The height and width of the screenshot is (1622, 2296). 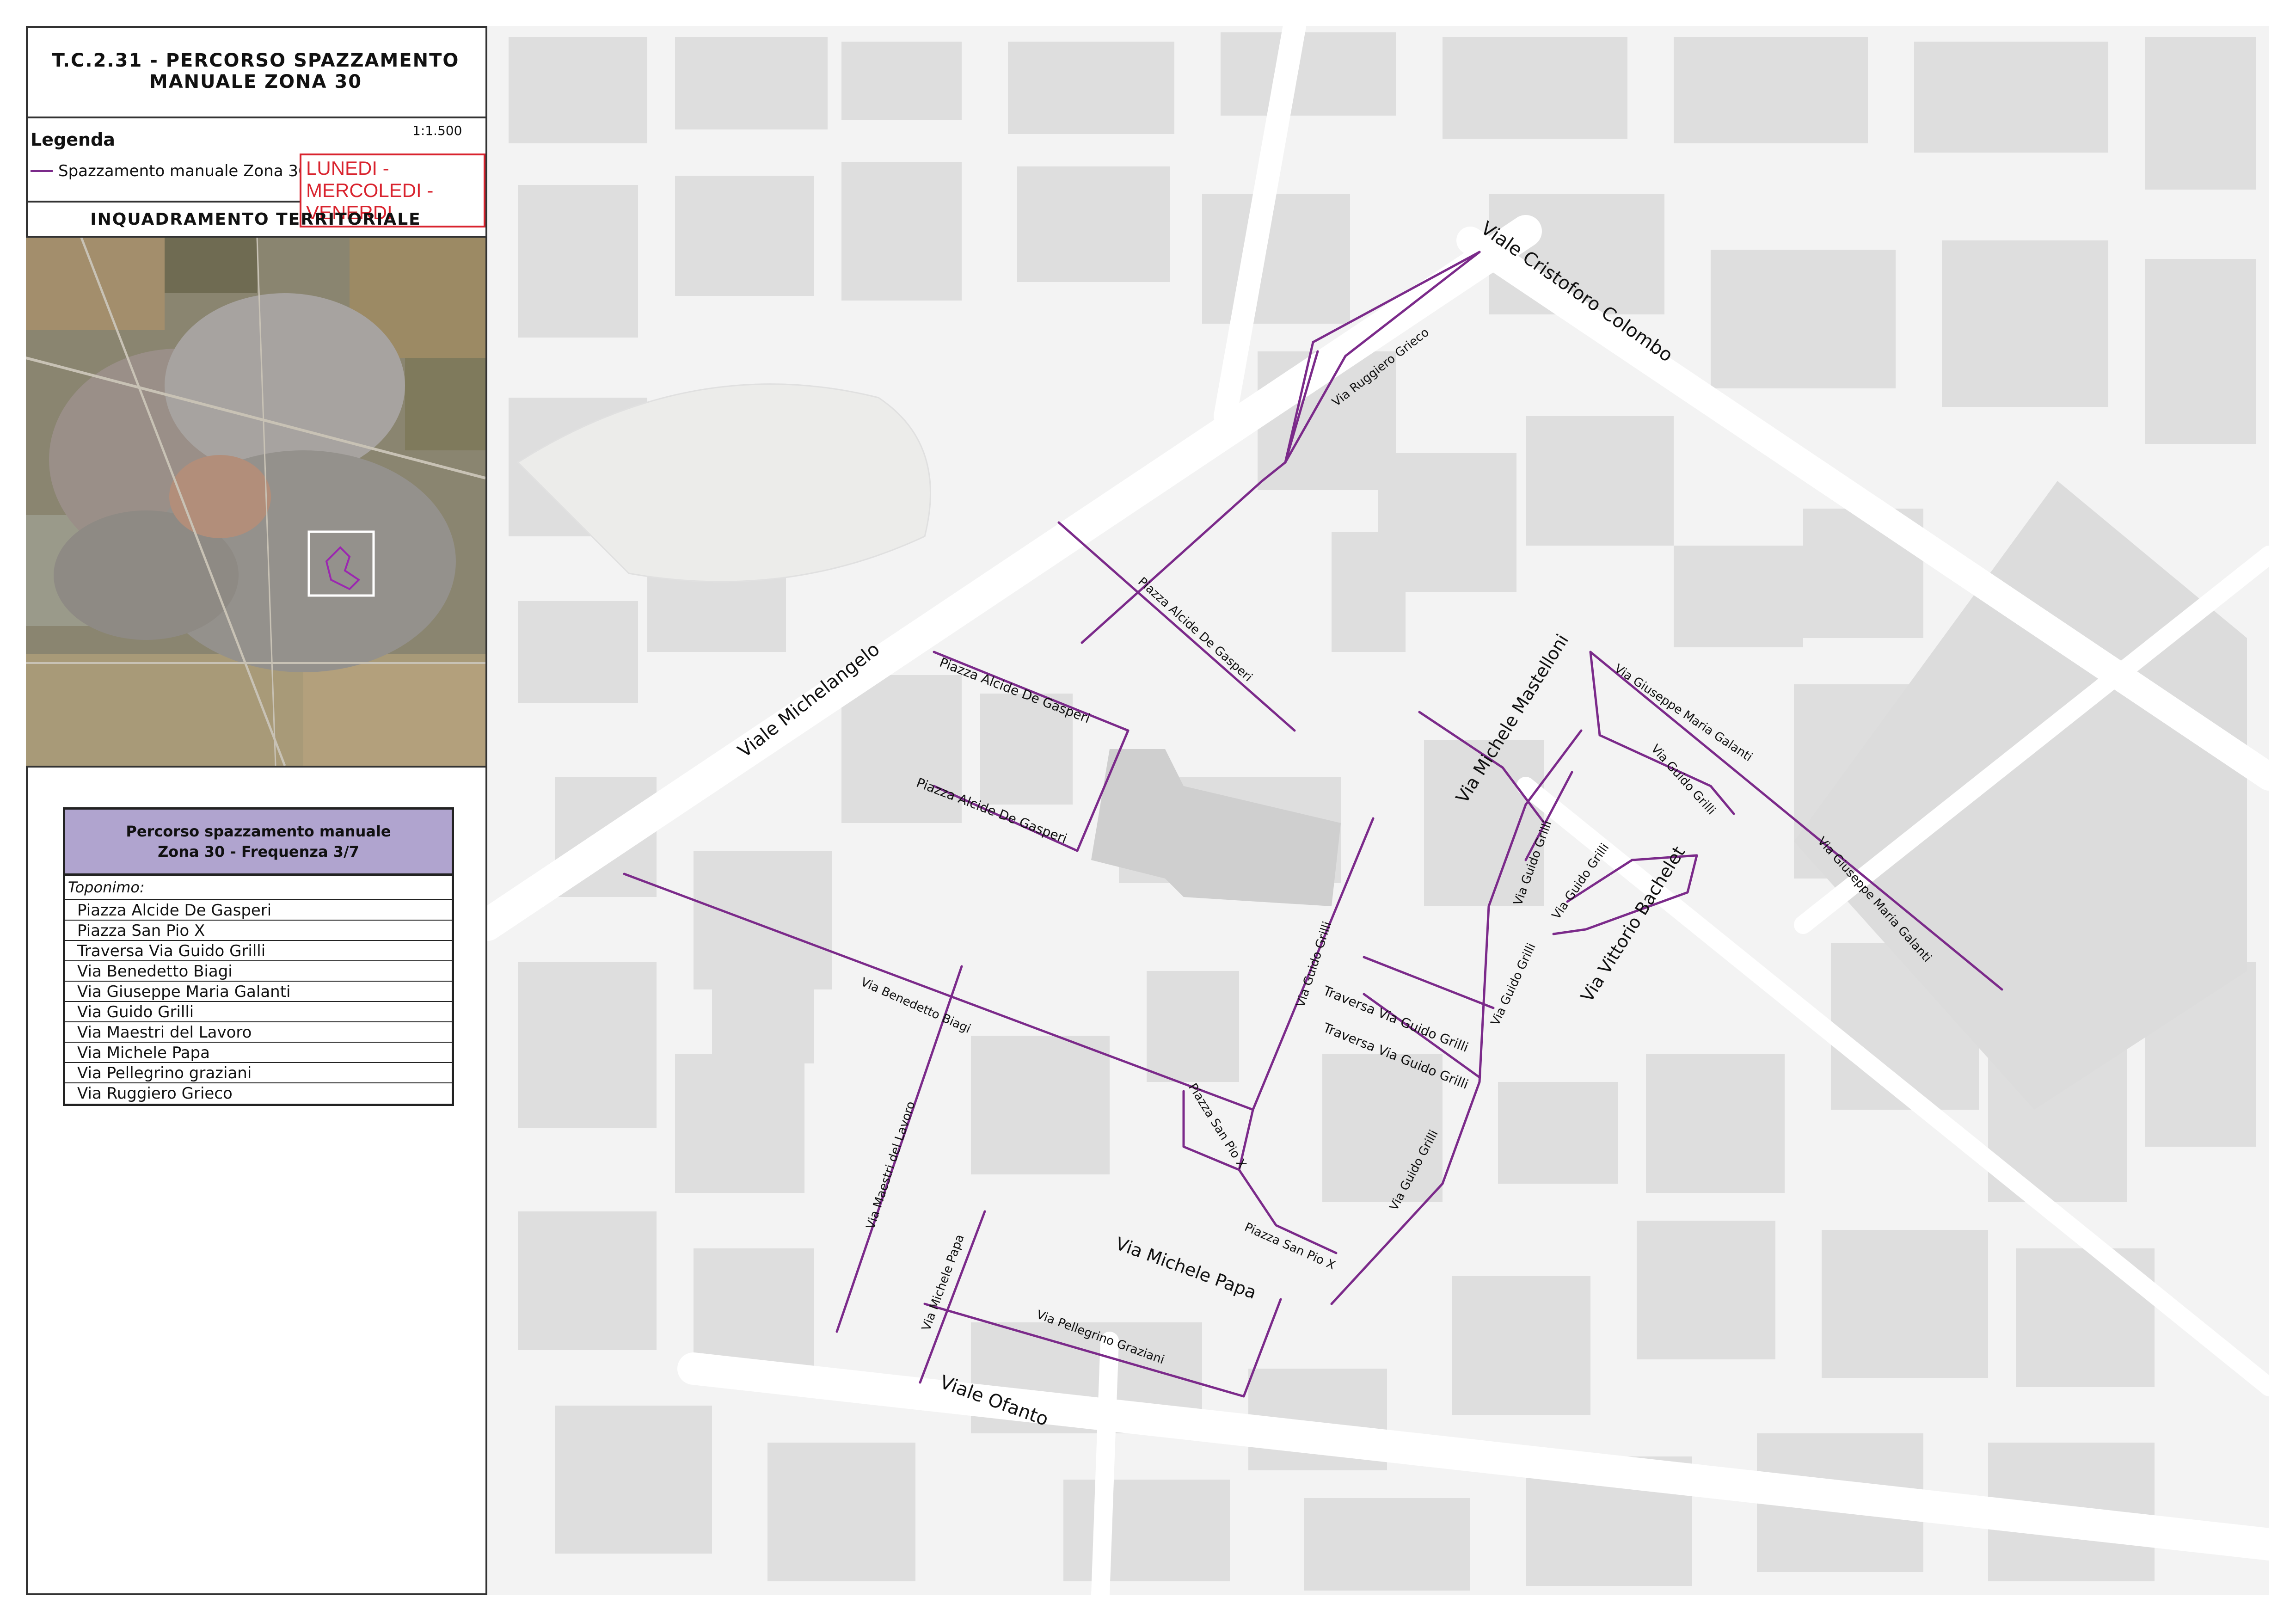 What do you see at coordinates (155, 1093) in the screenshot?
I see `table-row: Via Ruggiero Grieco` at bounding box center [155, 1093].